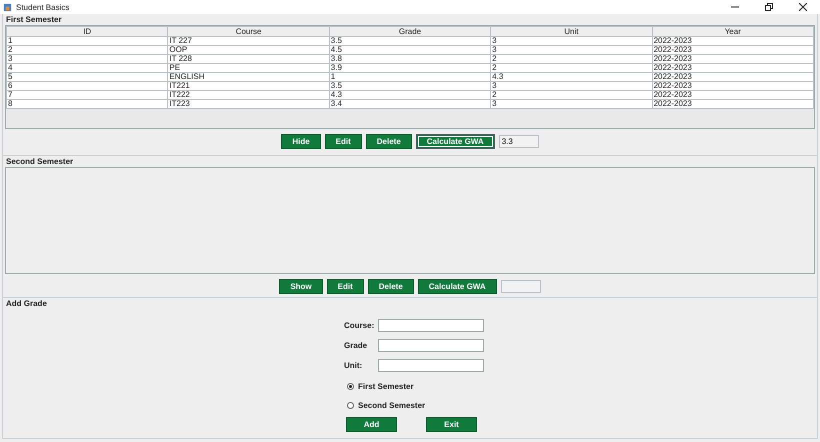  Describe the element at coordinates (43, 7) in the screenshot. I see `window-title: Student Basics` at that location.